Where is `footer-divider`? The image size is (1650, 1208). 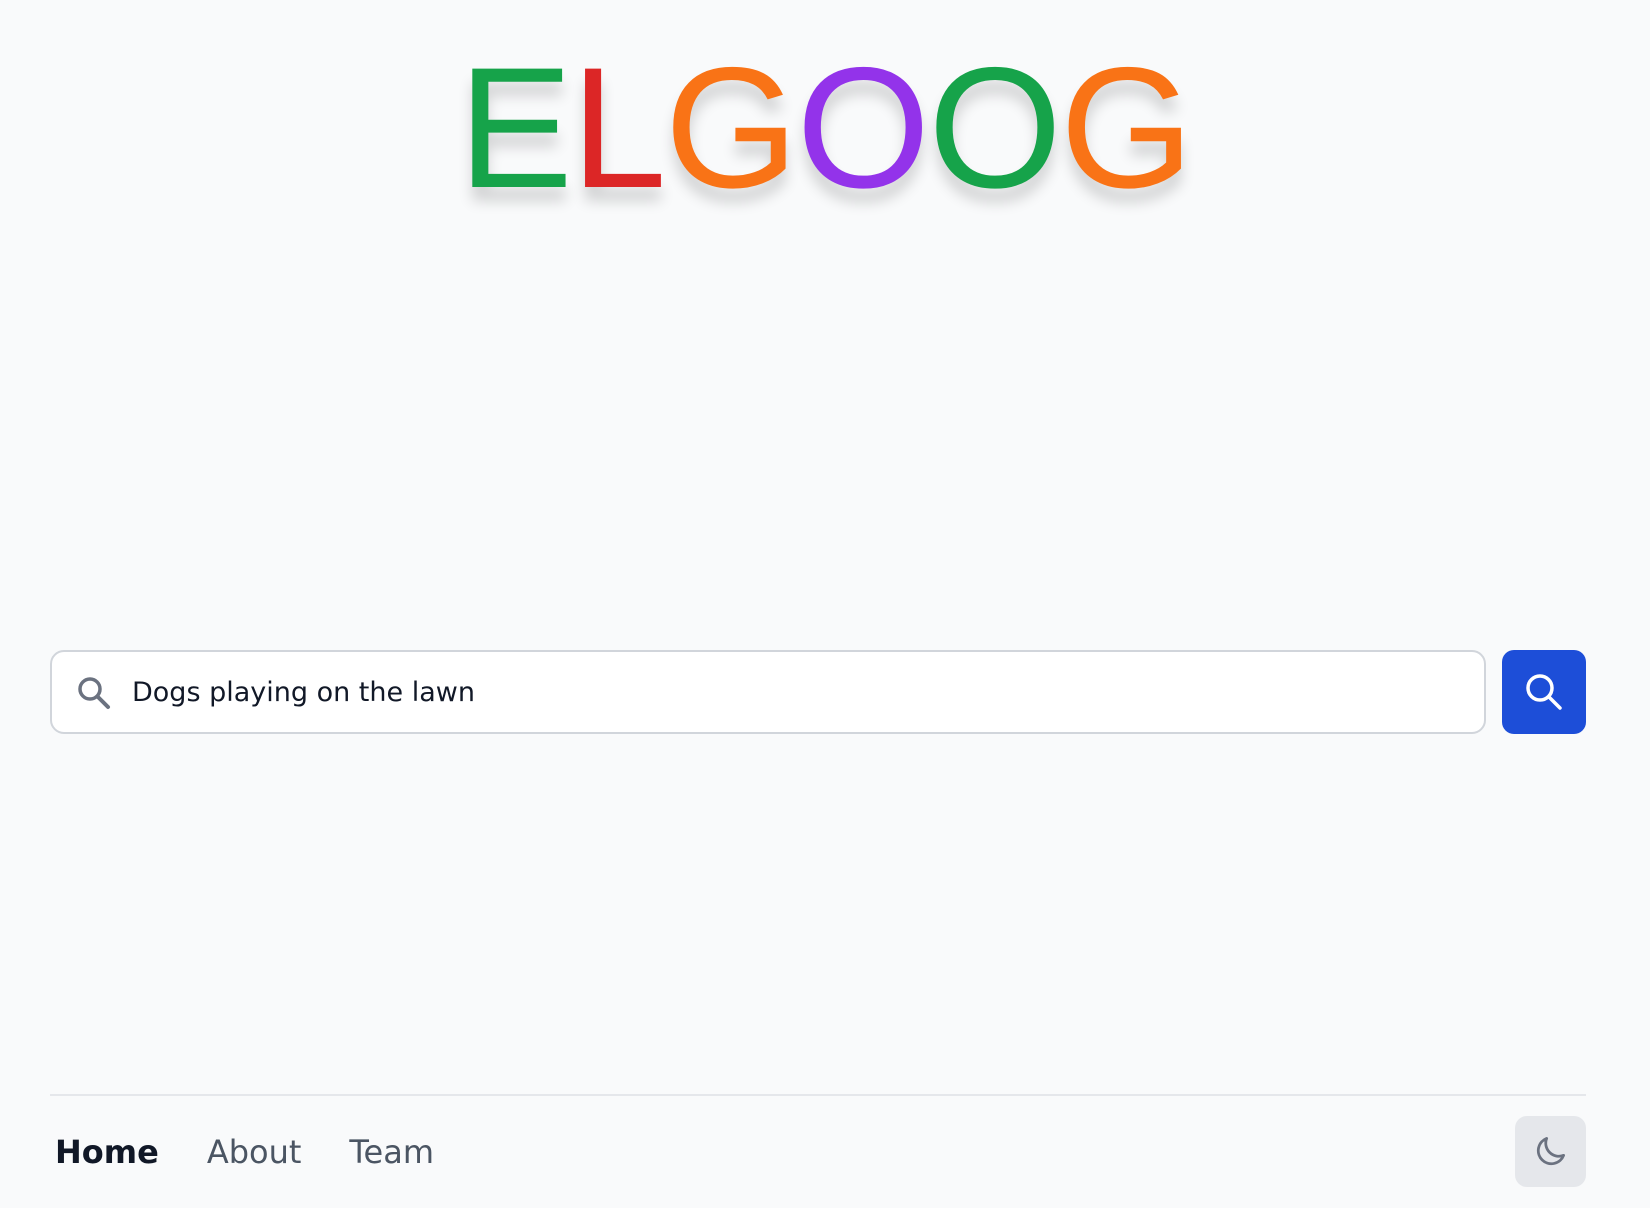
footer-divider is located at coordinates (818, 1095).